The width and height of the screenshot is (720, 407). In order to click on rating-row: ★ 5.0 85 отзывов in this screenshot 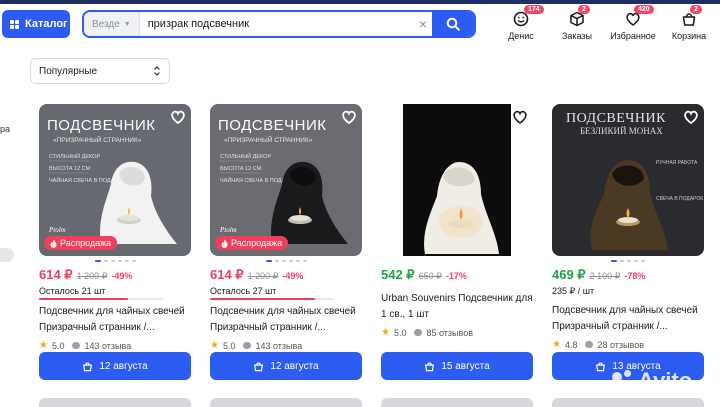, I will do `click(457, 332)`.